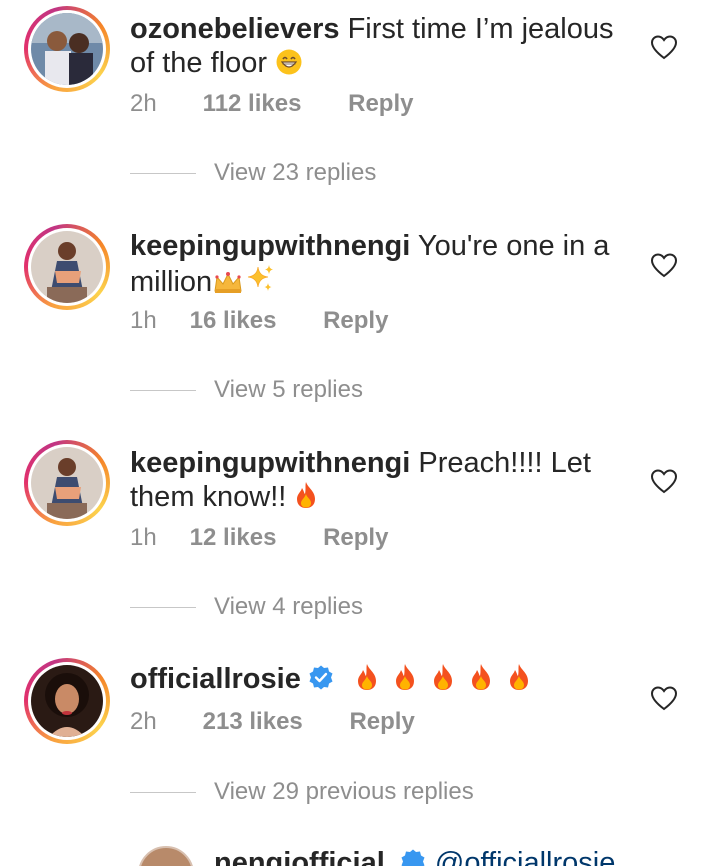 The image size is (720, 866). I want to click on comment-meta: 2h 112 likes Reply, so click(271, 104).